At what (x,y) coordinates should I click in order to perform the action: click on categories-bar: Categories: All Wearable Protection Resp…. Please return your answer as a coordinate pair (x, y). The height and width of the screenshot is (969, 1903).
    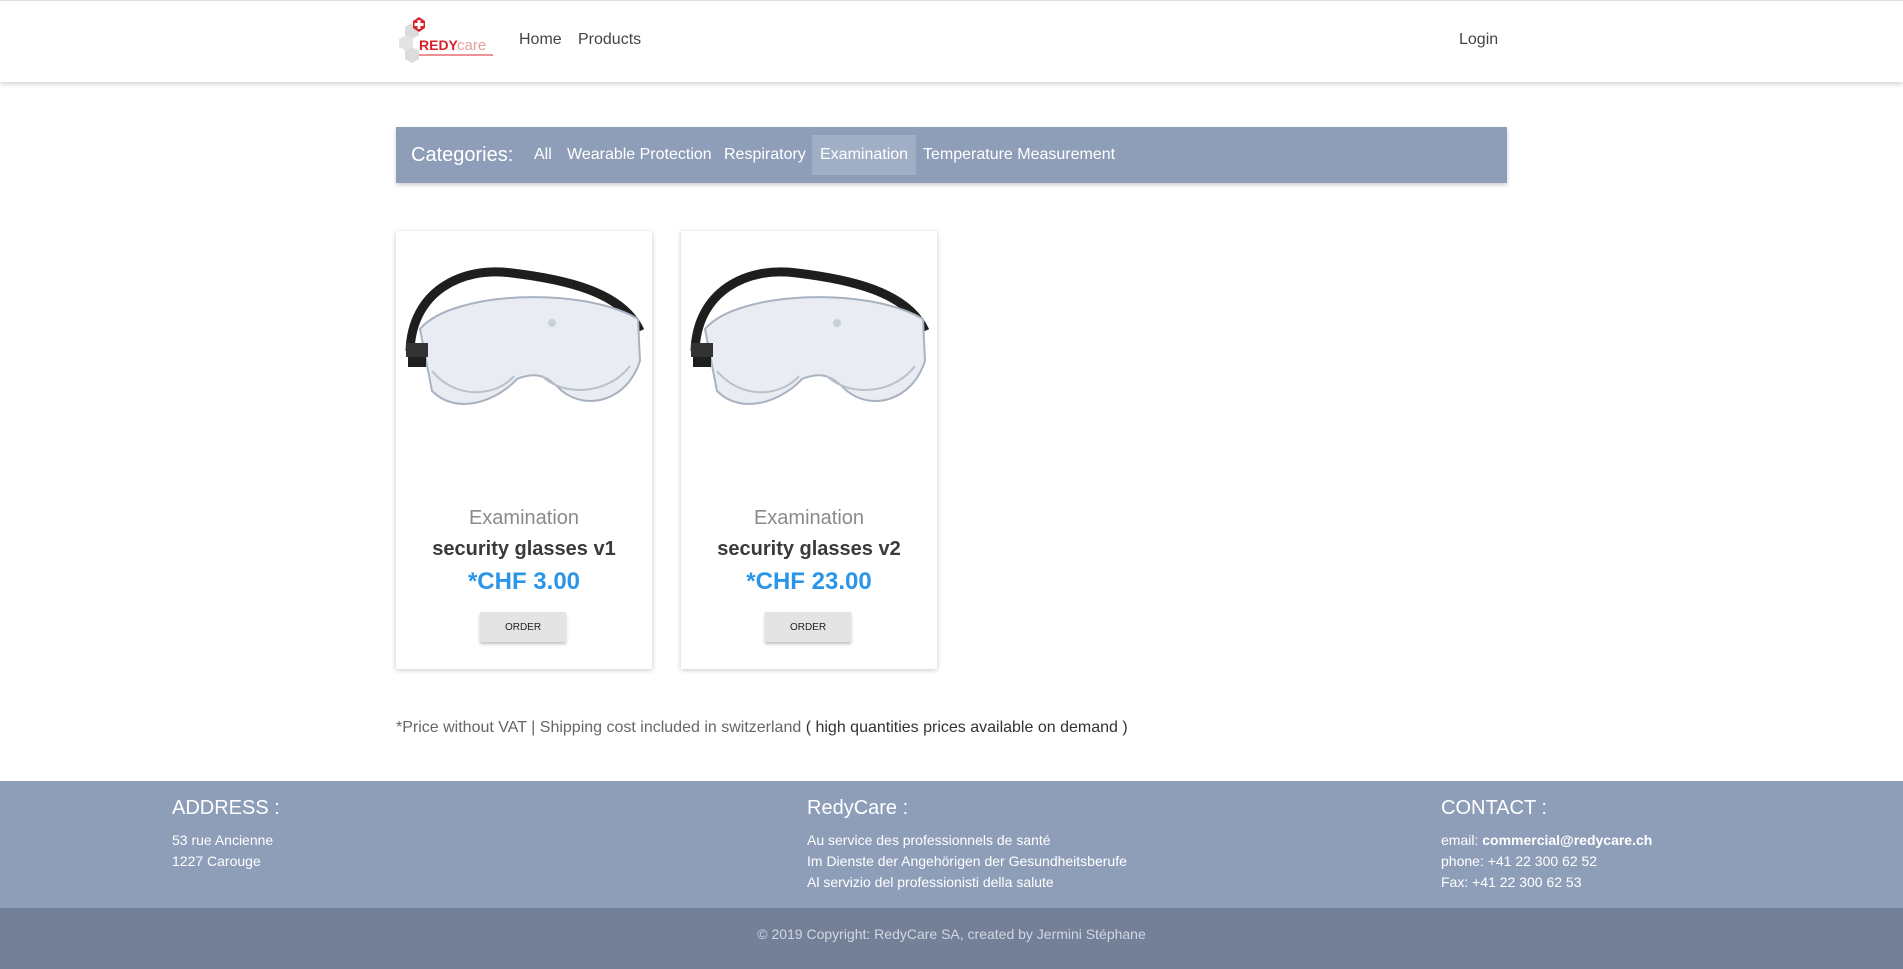
    Looking at the image, I should click on (951, 155).